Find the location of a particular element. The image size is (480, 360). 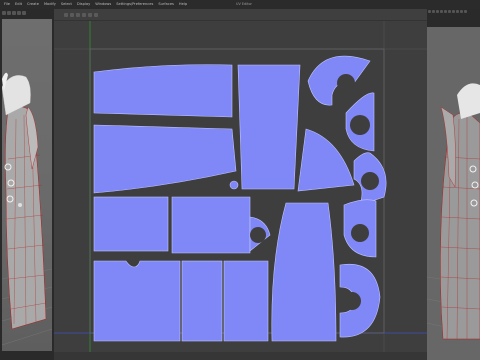

ipr-icon is located at coordinates (449, 11).